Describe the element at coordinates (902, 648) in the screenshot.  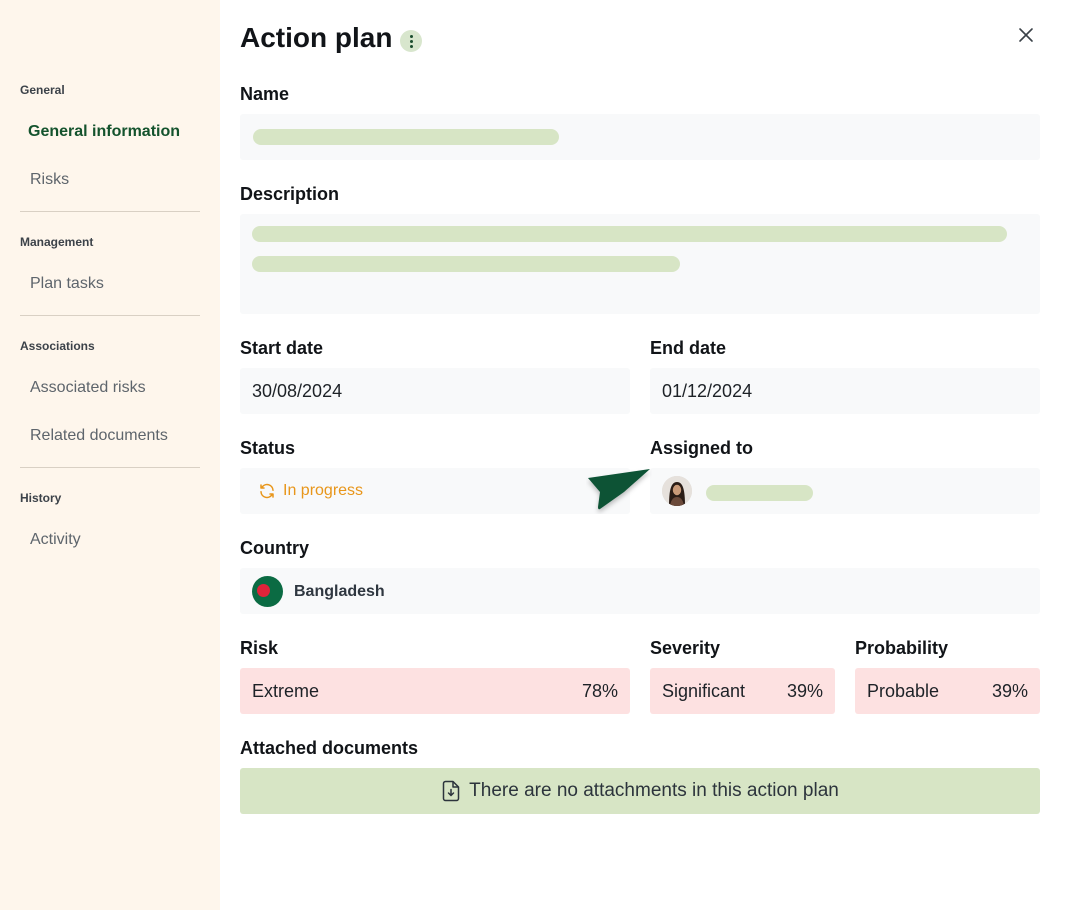
I see `probability-label: Probability` at that location.